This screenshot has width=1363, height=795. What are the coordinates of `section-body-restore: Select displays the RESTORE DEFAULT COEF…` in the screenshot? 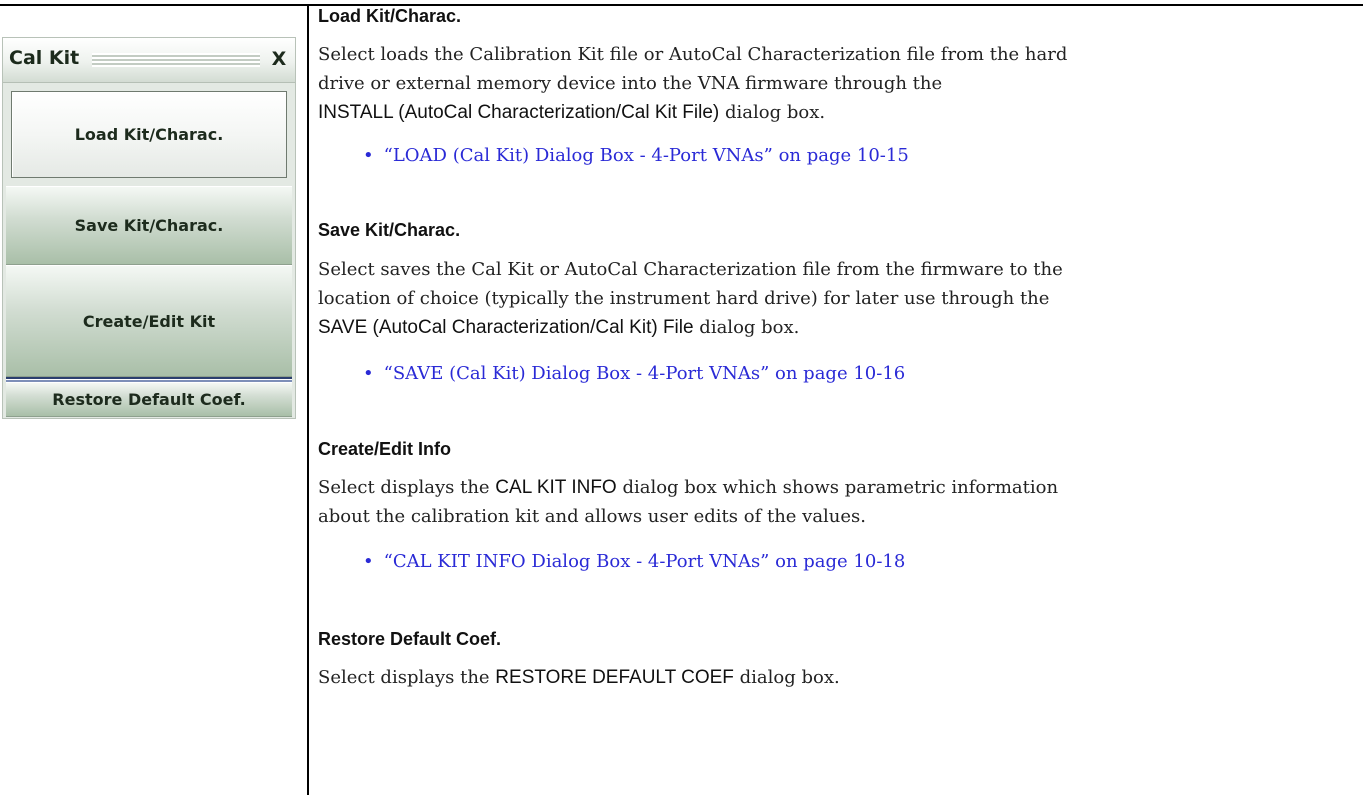 It's located at (579, 677).